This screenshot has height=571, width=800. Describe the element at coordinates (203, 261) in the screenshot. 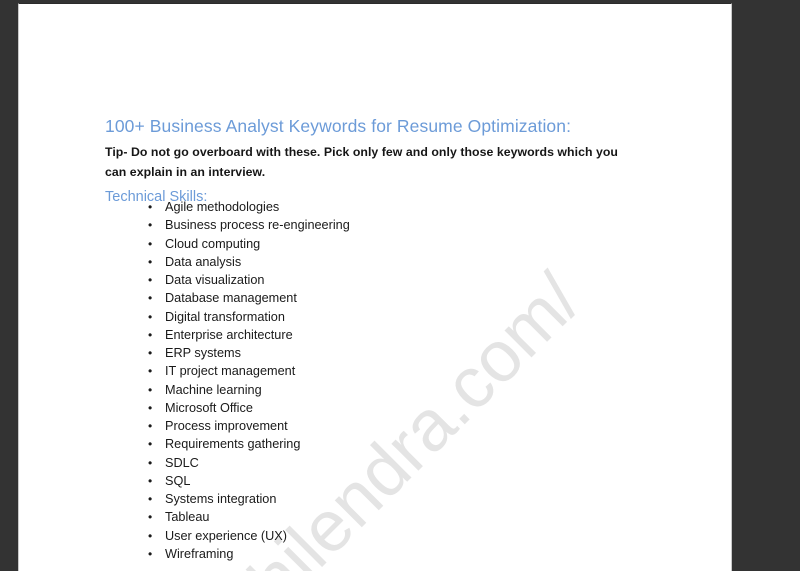

I see `list-item-label: Data analysis` at that location.